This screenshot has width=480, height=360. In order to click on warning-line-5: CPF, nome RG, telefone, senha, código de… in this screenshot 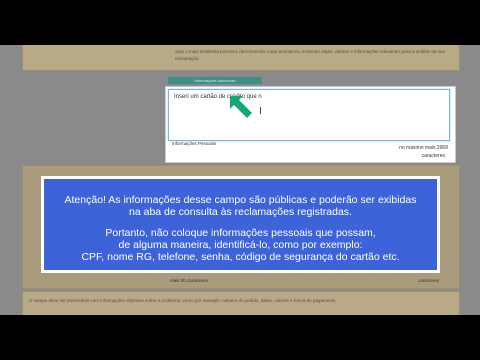, I will do `click(240, 257)`.